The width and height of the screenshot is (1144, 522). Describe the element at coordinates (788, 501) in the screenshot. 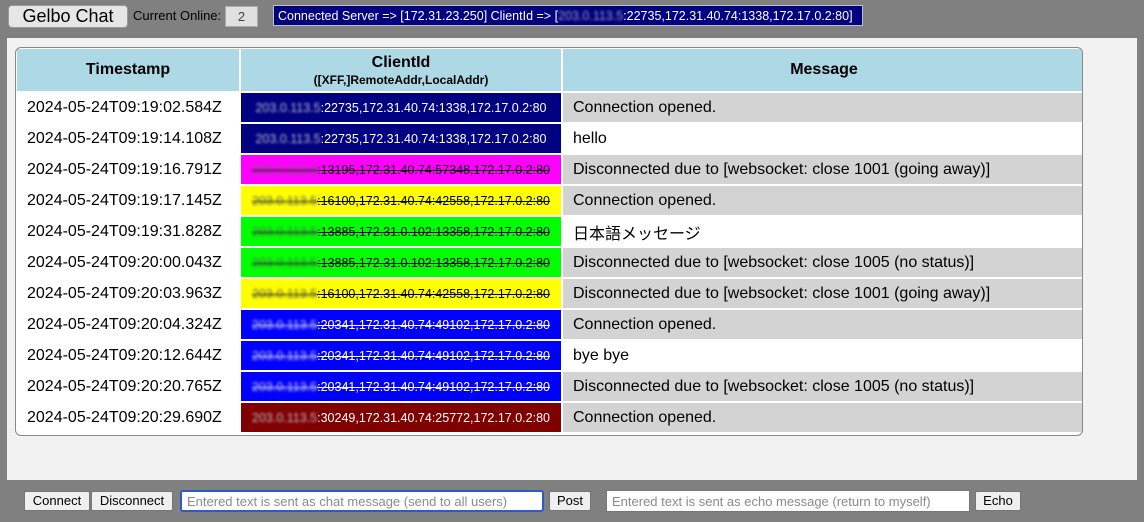

I see `echo-message-input` at that location.